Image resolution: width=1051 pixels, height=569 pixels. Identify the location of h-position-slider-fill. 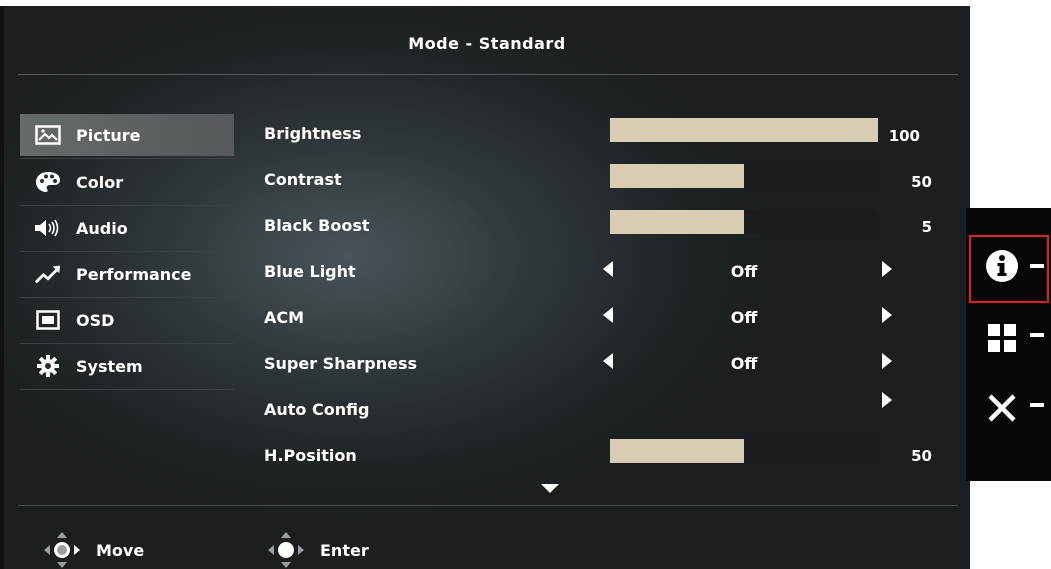
(677, 451).